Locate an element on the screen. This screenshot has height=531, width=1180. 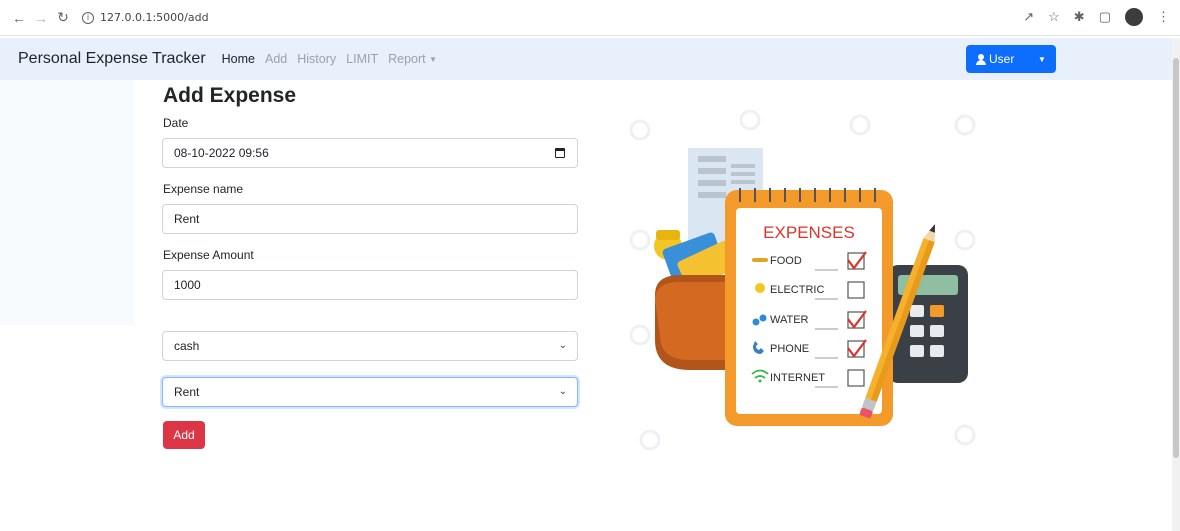
profile-avatar is located at coordinates (1134, 17).